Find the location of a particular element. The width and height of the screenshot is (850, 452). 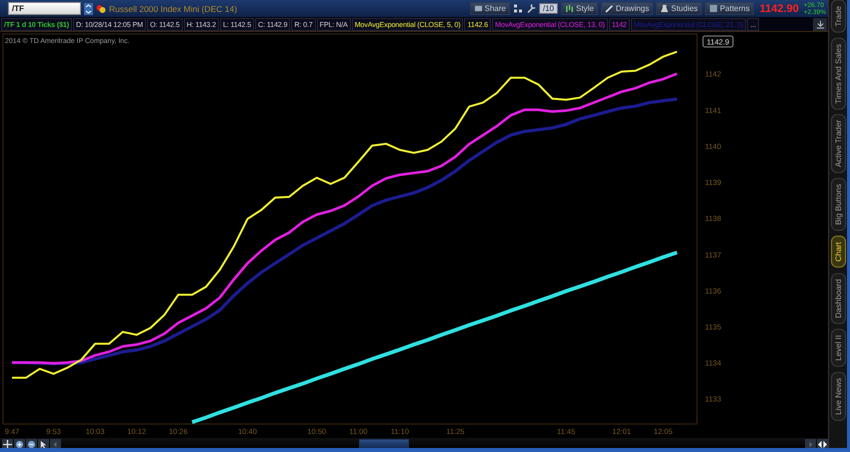

last-price: 1142.90 is located at coordinates (779, 8).